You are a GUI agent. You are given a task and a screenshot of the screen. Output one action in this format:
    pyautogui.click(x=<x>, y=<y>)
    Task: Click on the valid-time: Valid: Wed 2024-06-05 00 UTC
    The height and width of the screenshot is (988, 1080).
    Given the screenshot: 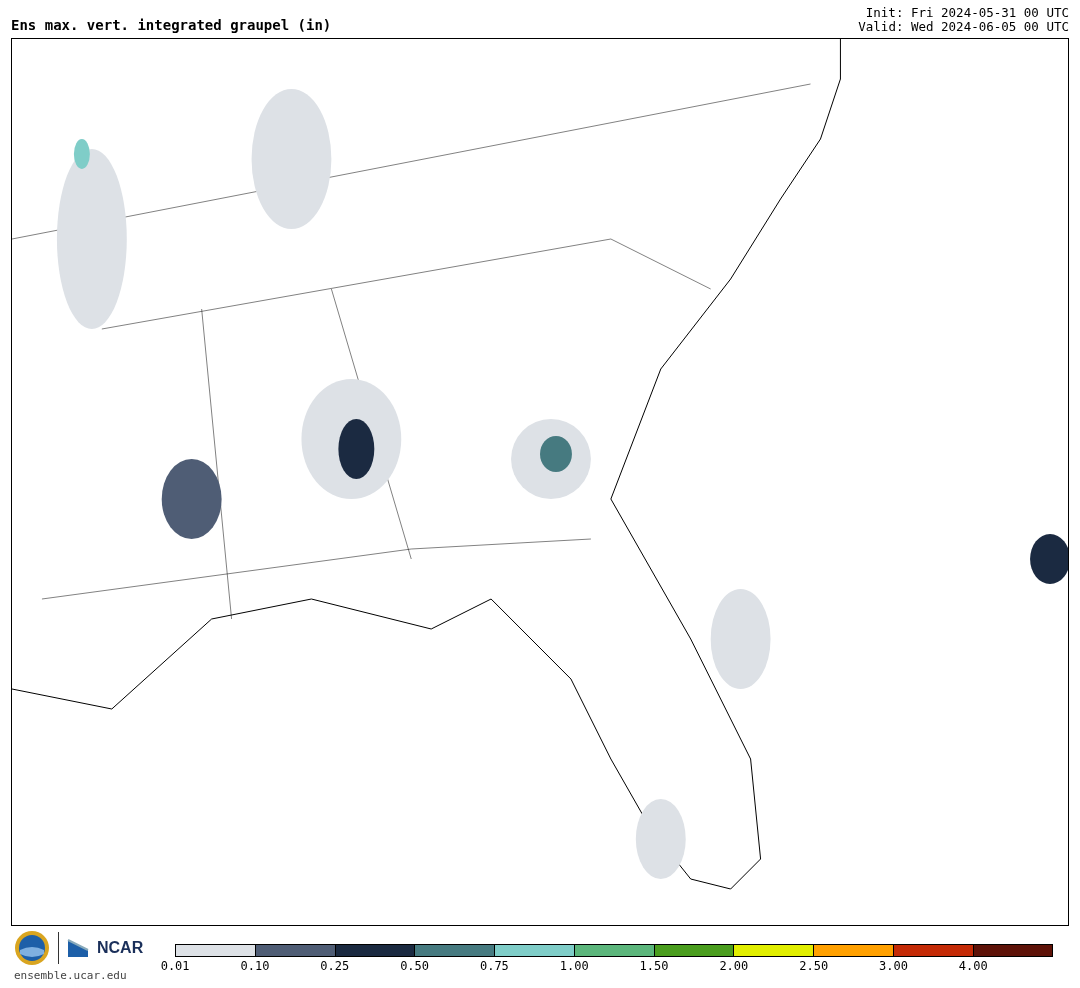 What is the action you would take?
    pyautogui.click(x=963, y=27)
    